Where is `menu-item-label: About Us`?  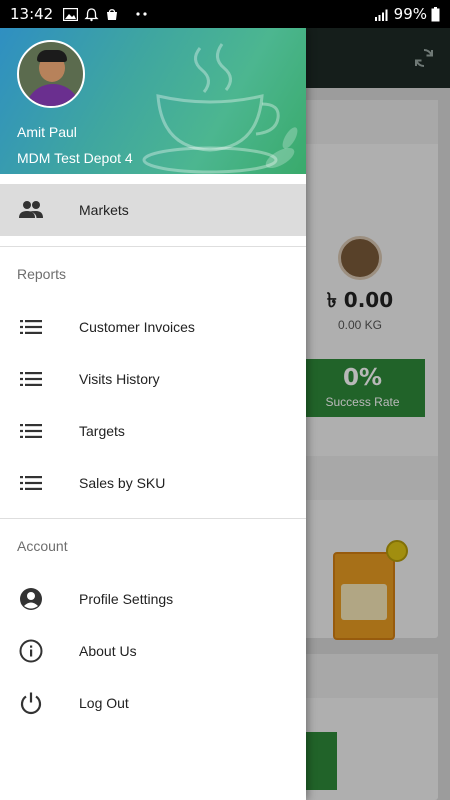 menu-item-label: About Us is located at coordinates (108, 651).